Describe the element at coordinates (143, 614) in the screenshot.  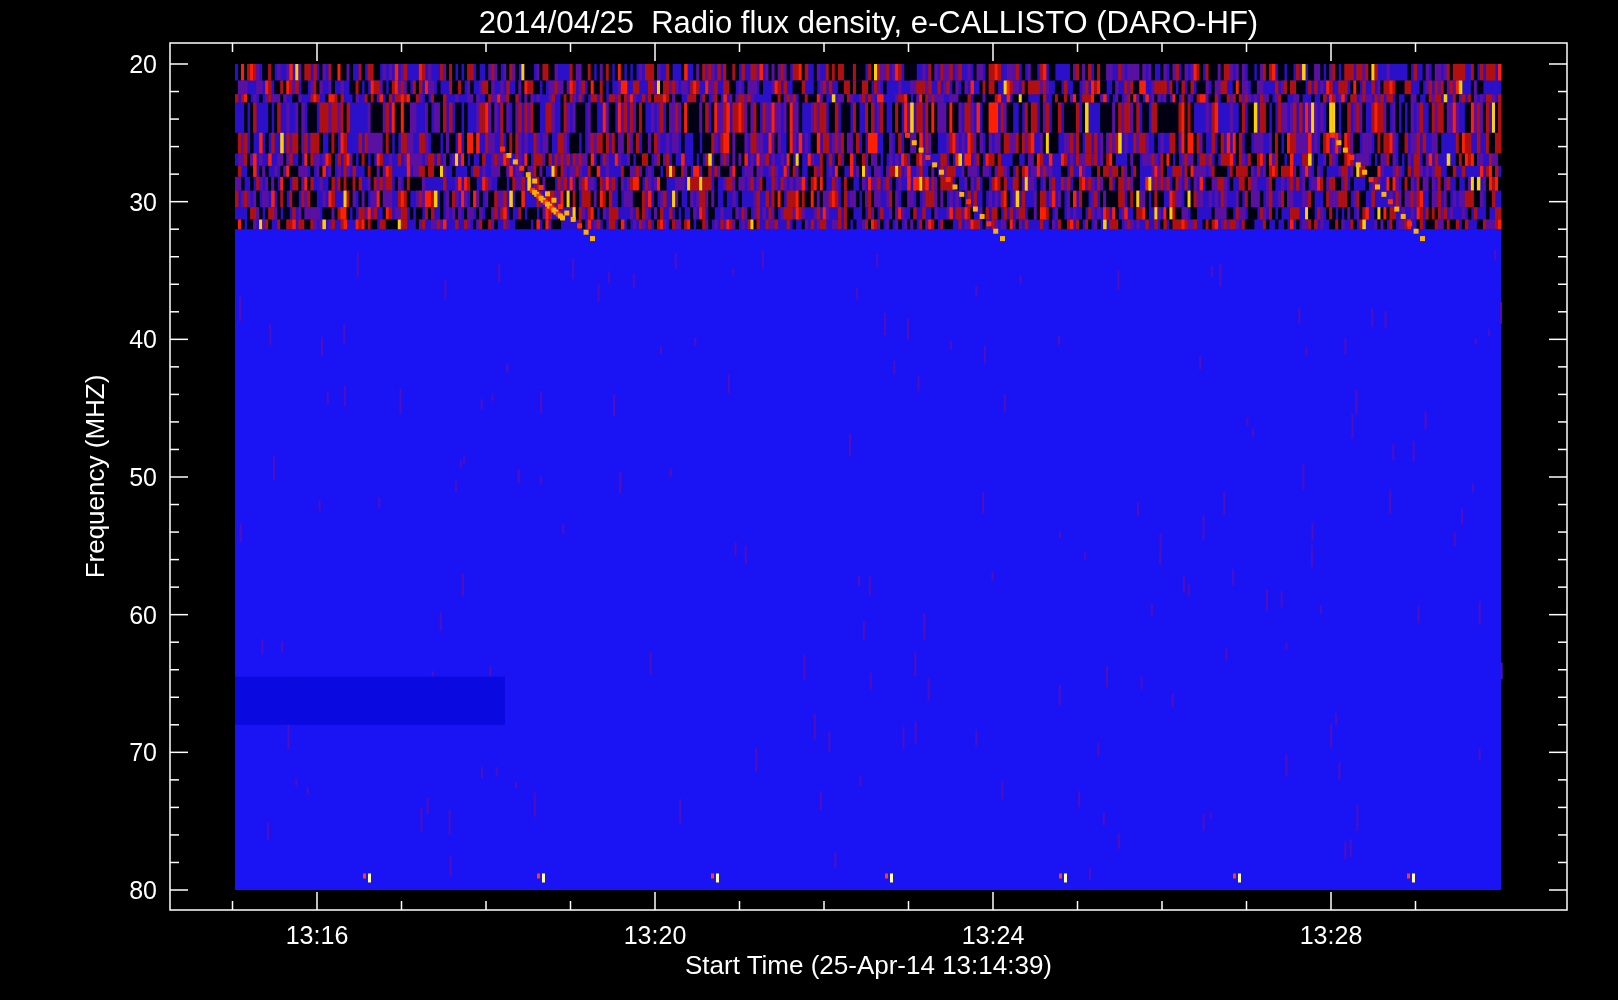
I see `y-tick-label: 60` at that location.